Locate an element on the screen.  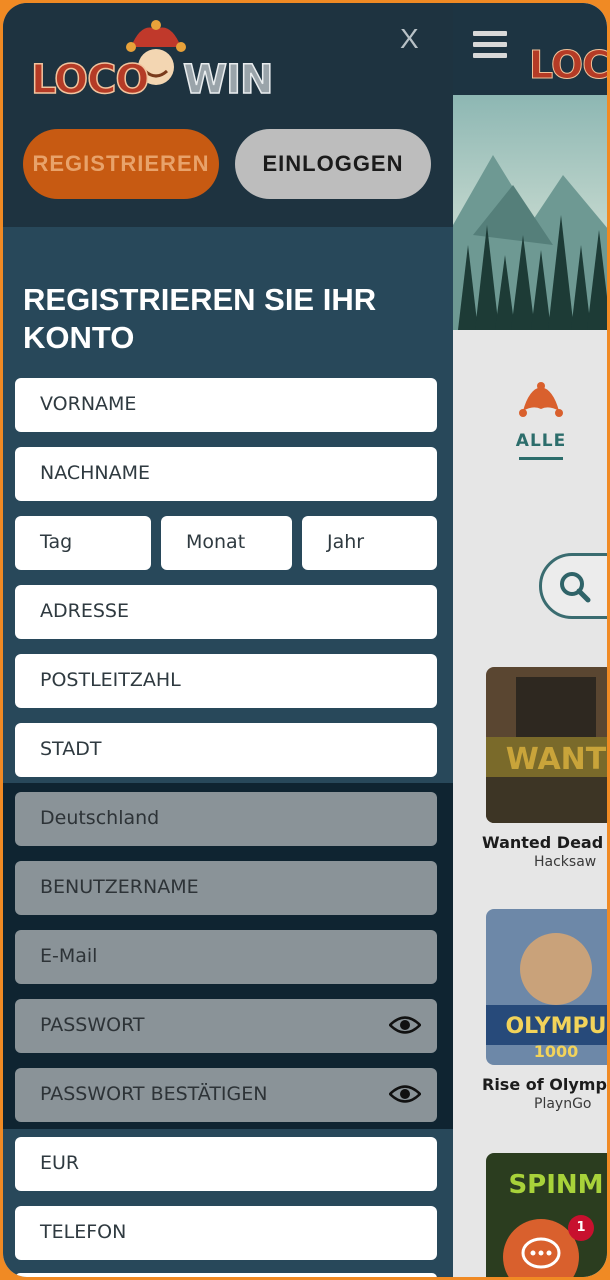
svg-text: SPINM is located at coordinates (555, 1185).